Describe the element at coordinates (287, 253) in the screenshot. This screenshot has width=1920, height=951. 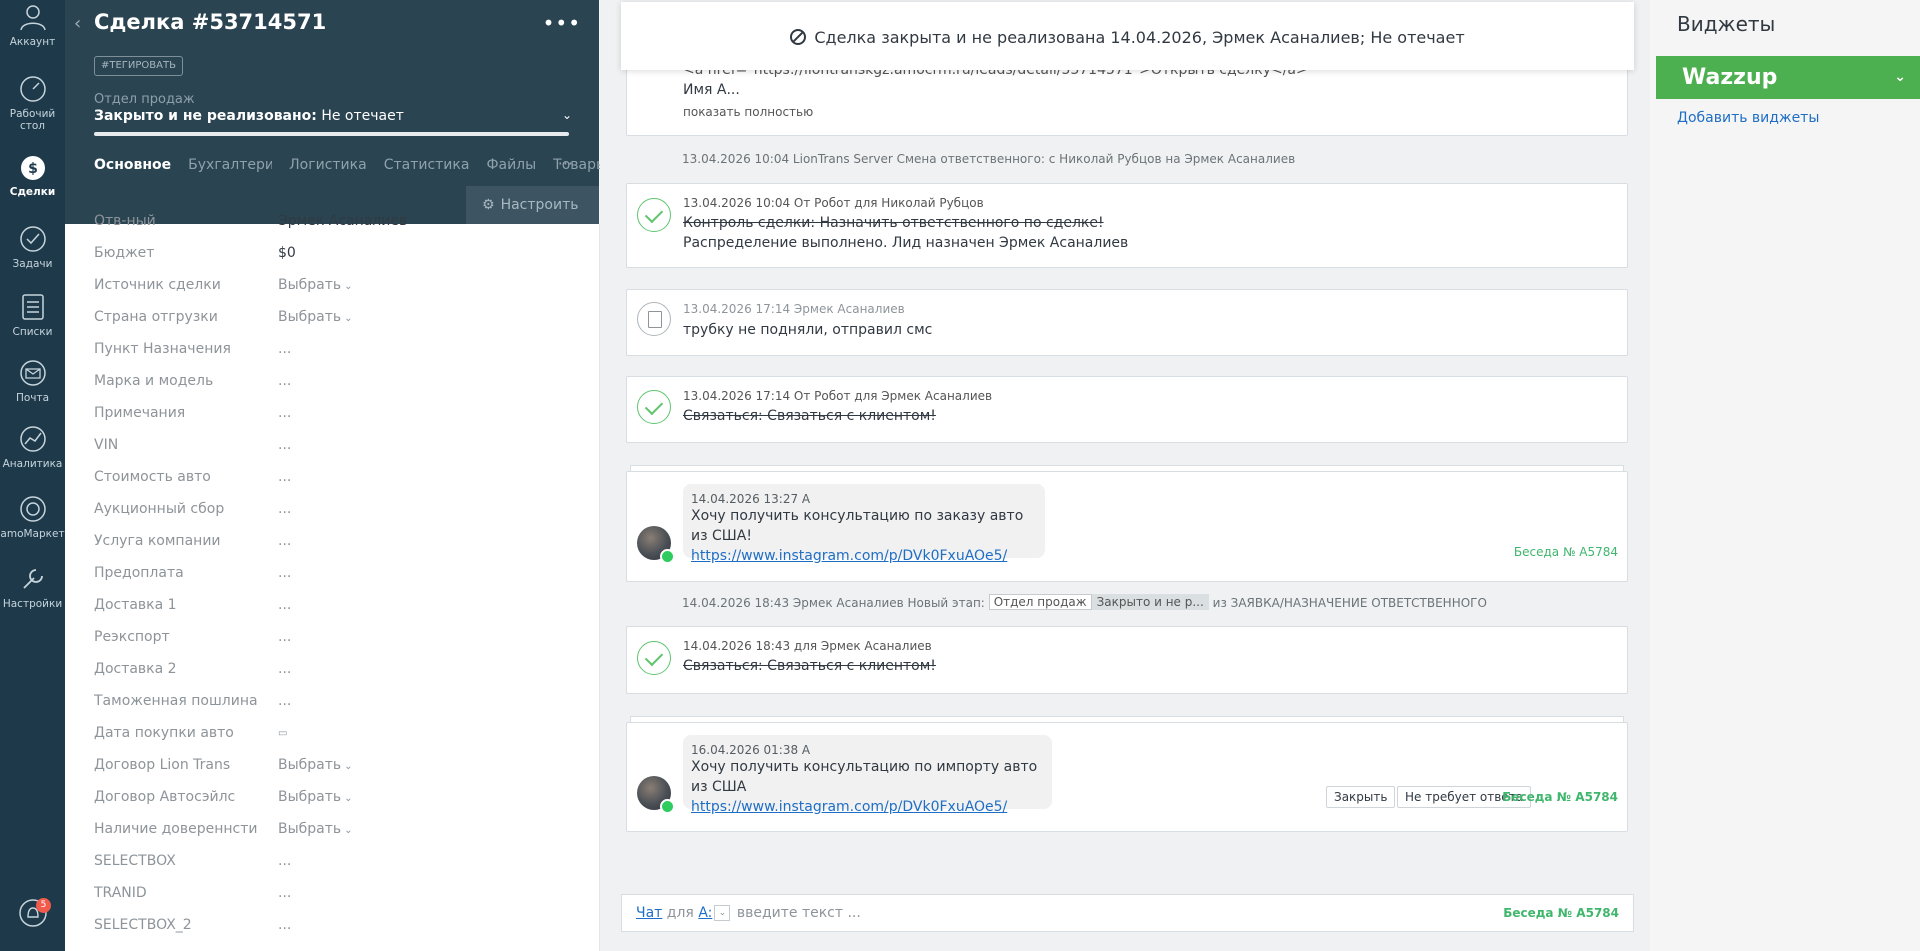
I see `budget-value: $0` at that location.